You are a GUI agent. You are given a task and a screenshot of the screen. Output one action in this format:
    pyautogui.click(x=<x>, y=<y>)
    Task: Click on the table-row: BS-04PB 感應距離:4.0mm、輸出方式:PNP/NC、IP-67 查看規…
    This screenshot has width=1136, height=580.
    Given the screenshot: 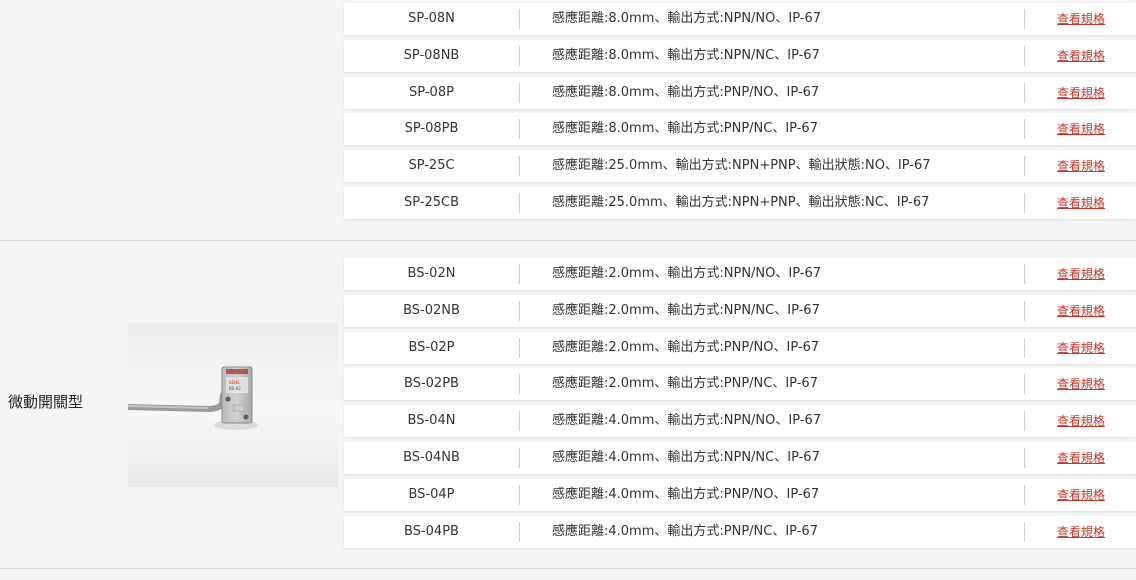 What is the action you would take?
    pyautogui.click(x=740, y=531)
    